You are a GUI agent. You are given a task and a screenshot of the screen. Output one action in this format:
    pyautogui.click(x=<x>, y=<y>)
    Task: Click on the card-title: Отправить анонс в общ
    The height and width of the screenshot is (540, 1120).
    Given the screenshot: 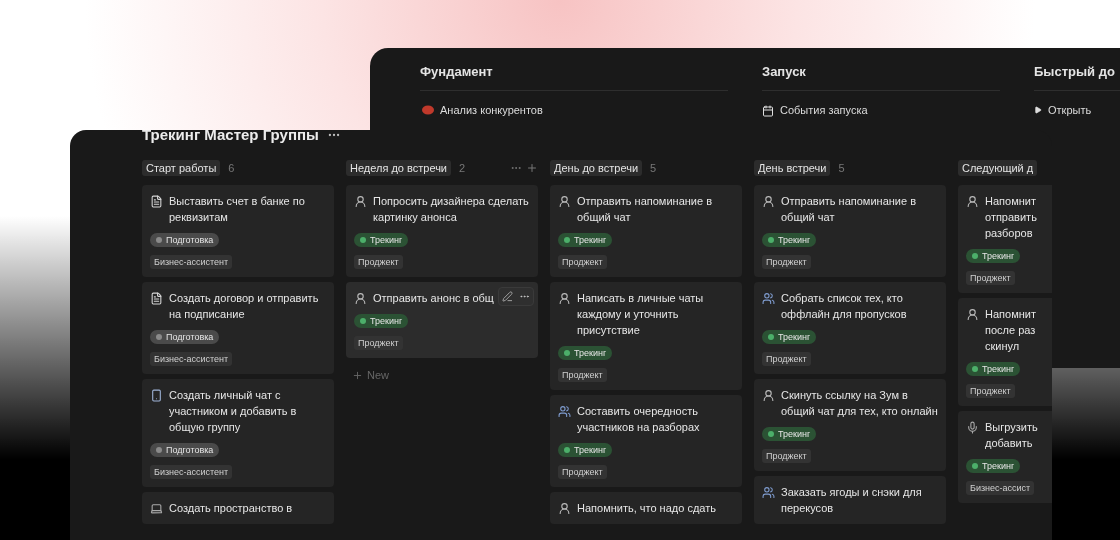 What is the action you would take?
    pyautogui.click(x=433, y=298)
    